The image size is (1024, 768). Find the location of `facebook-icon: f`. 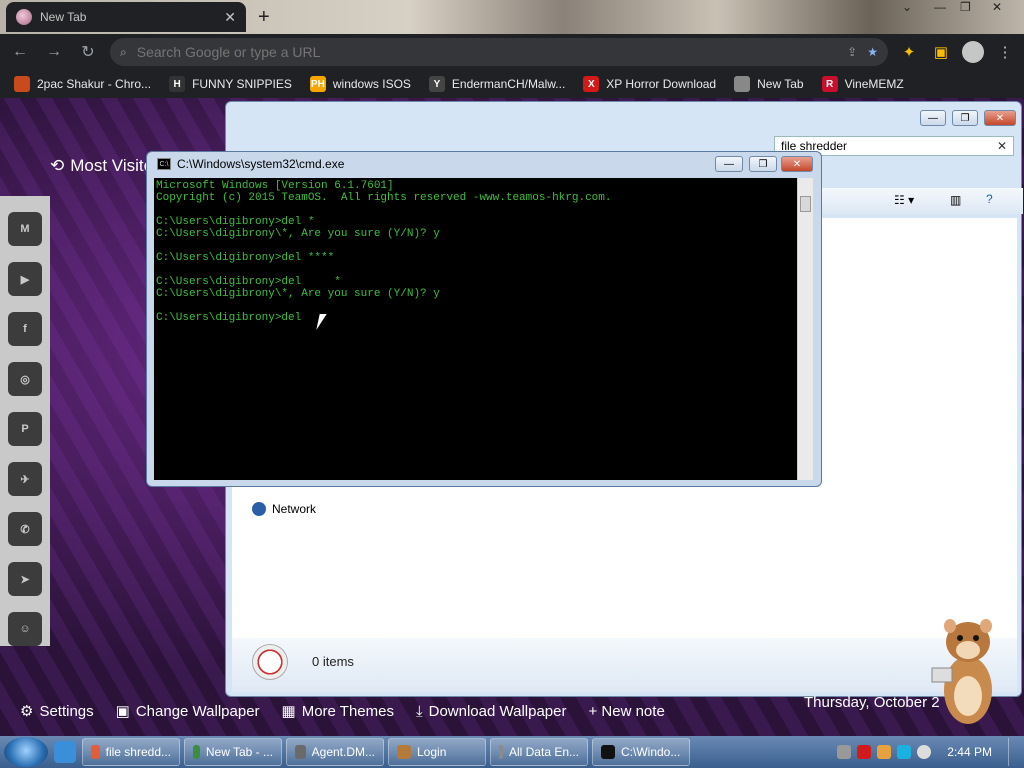

facebook-icon: f is located at coordinates (25, 329).